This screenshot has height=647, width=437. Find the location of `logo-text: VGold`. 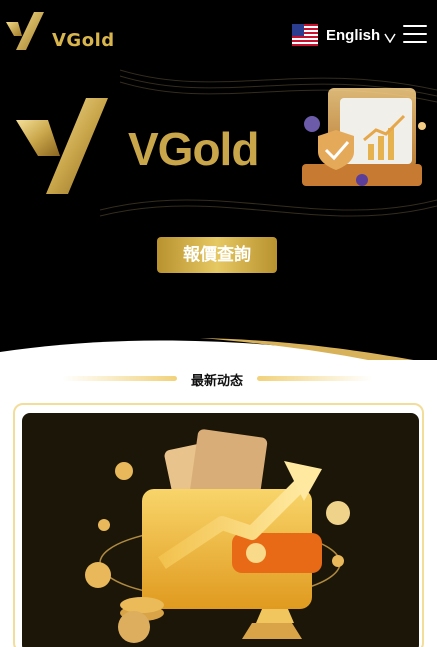

logo-text: VGold is located at coordinates (83, 40).